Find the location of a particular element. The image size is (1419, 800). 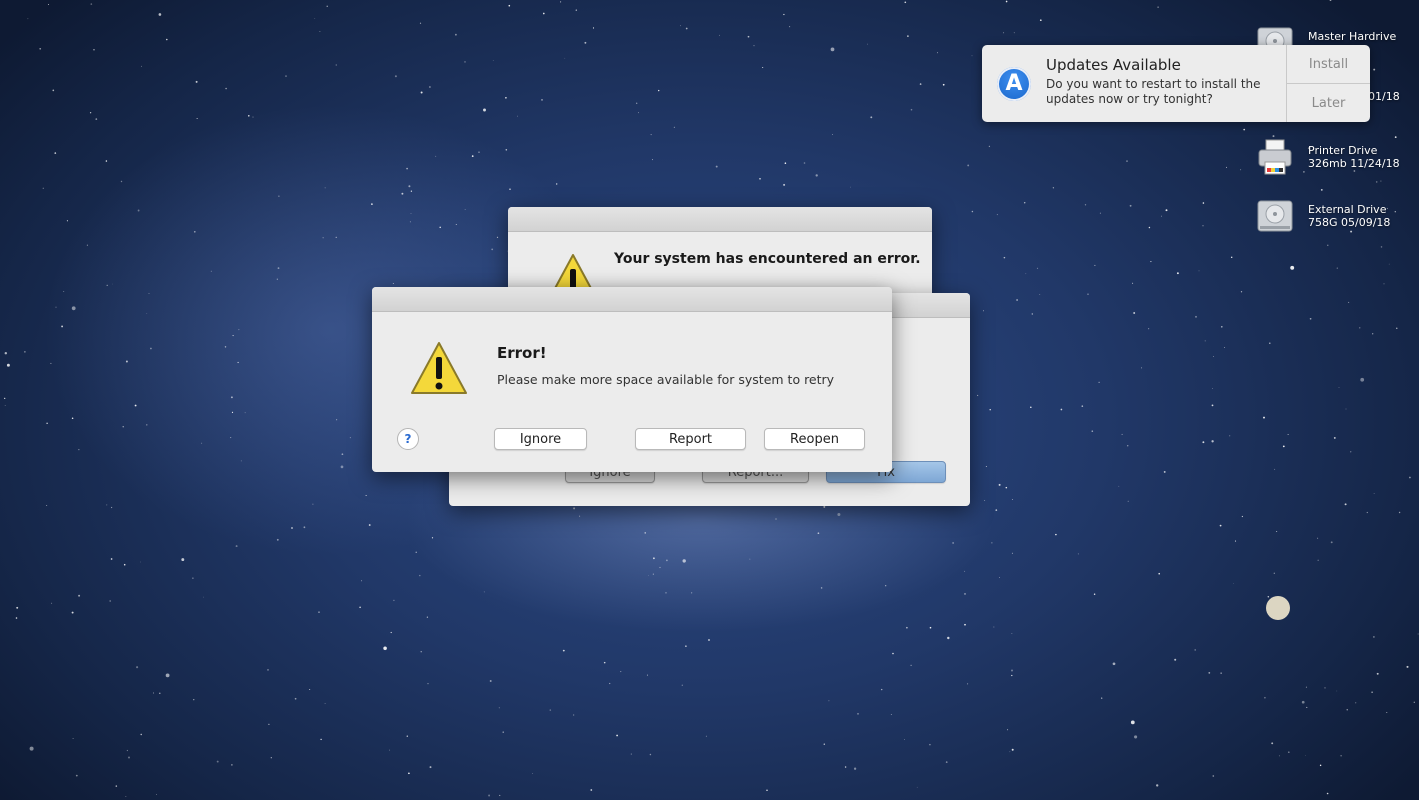

desktop-icon-printer-drive: Printer Drive 326mb 11/24/18 is located at coordinates (1328, 158).